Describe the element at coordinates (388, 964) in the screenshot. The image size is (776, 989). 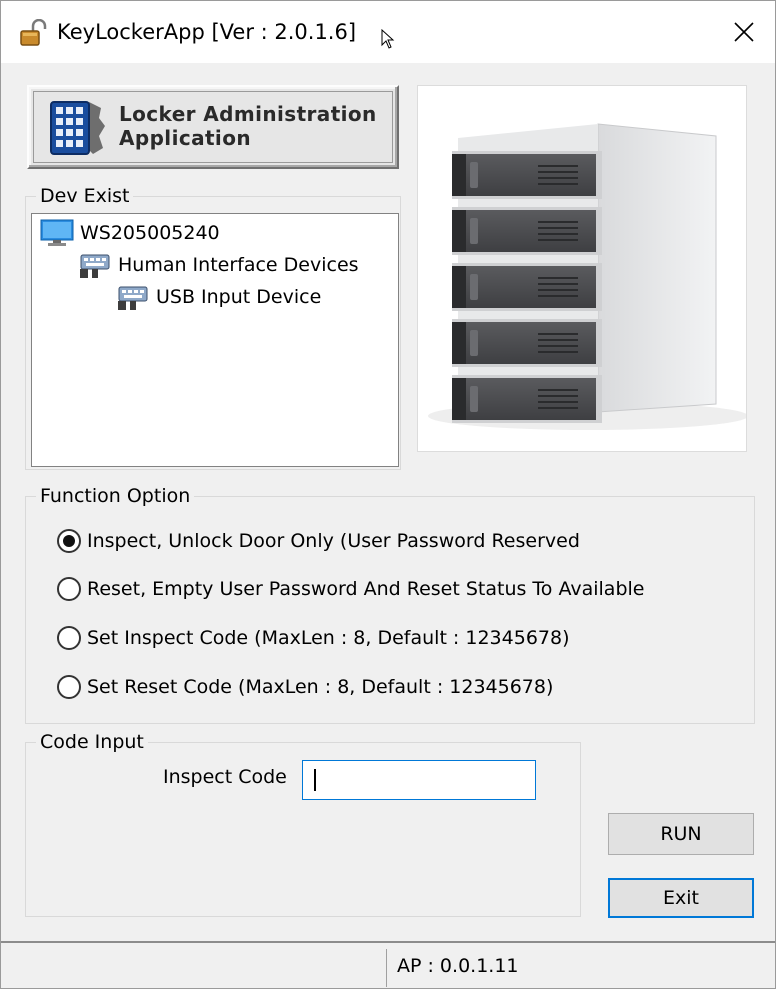
I see `status-bar: AP : 0.0.1.11` at that location.